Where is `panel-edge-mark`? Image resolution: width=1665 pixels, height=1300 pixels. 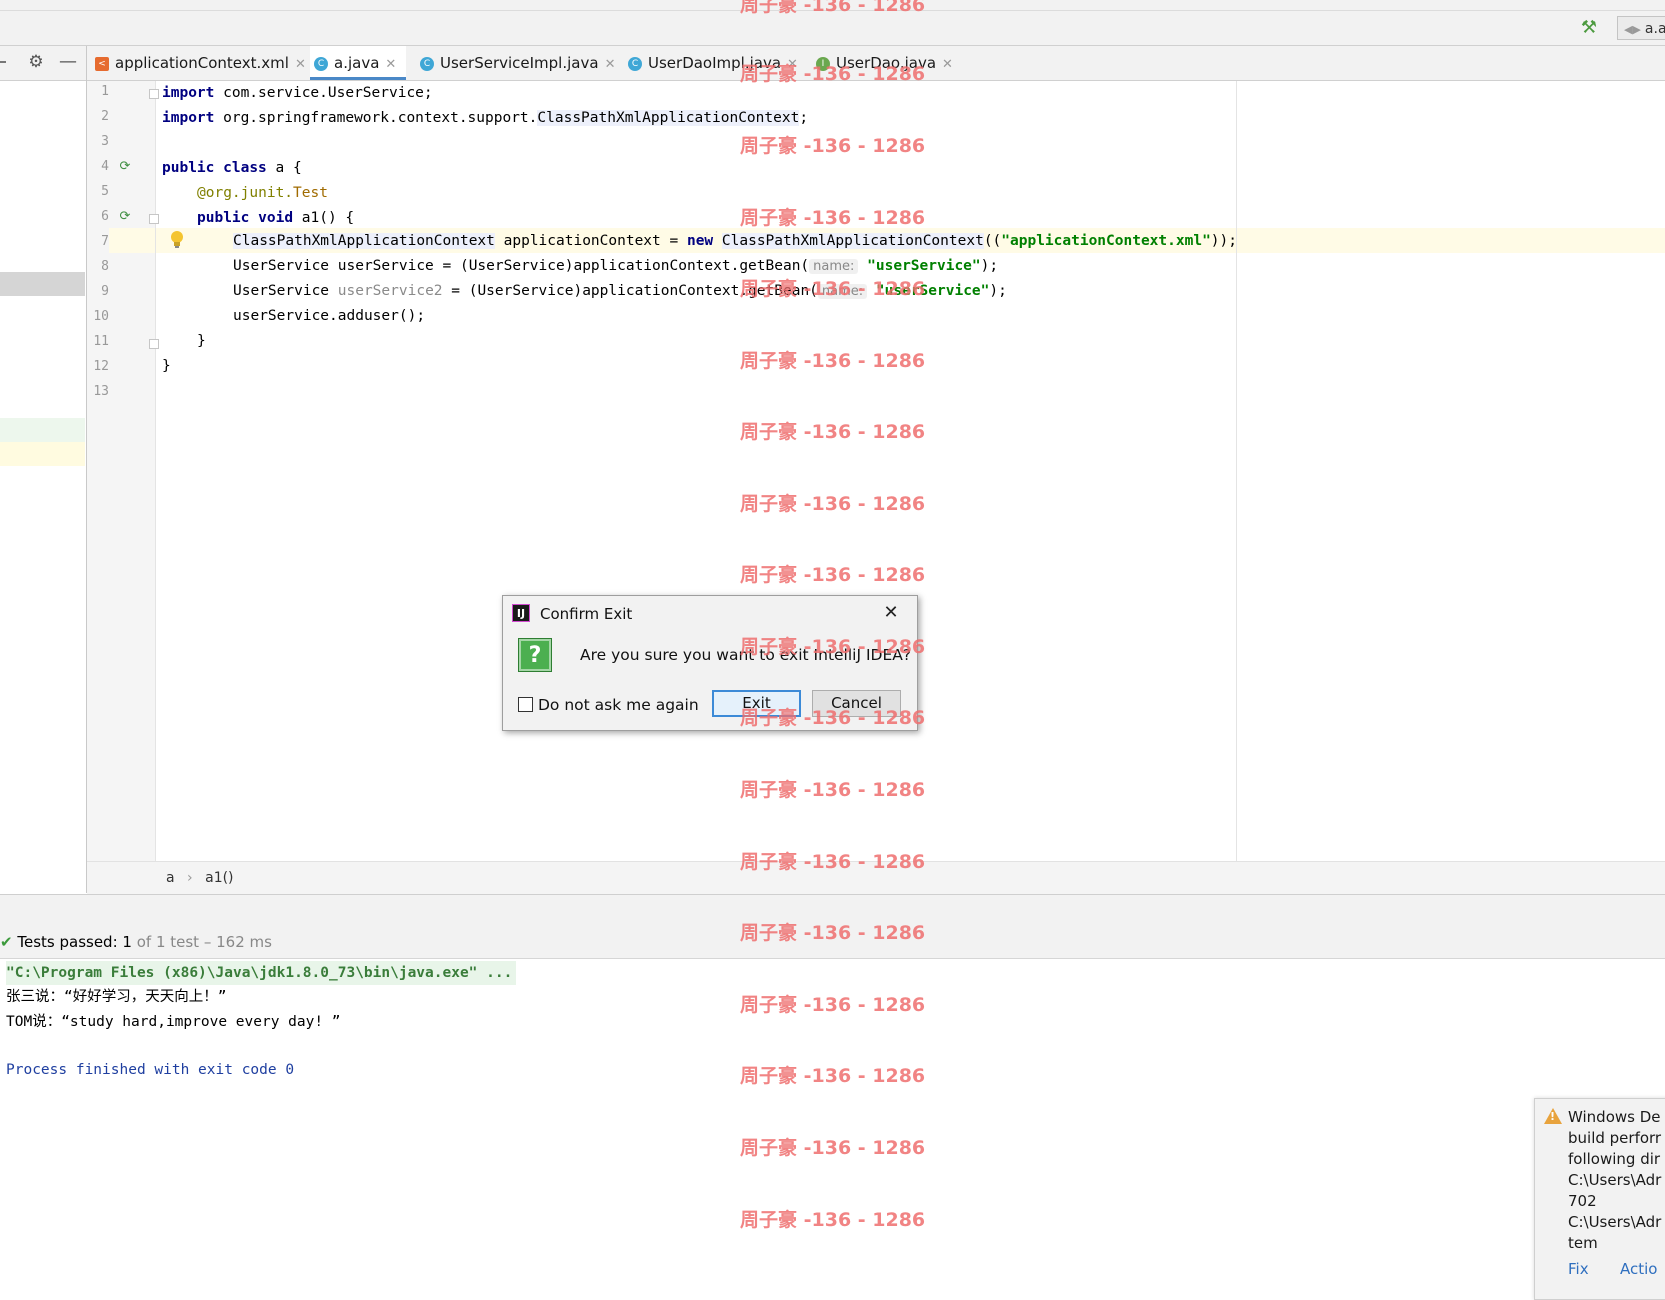
panel-edge-mark is located at coordinates (3, 62).